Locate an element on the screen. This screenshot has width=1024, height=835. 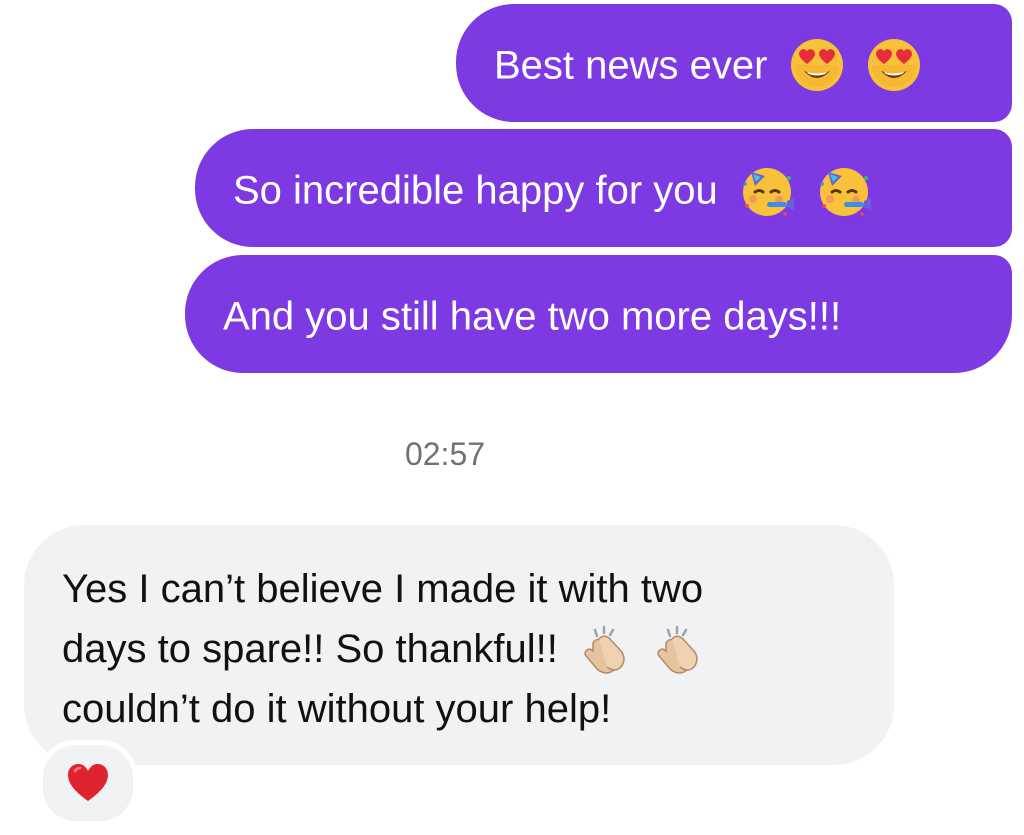
message-text: And you still have two more days!!! is located at coordinates (532, 316).